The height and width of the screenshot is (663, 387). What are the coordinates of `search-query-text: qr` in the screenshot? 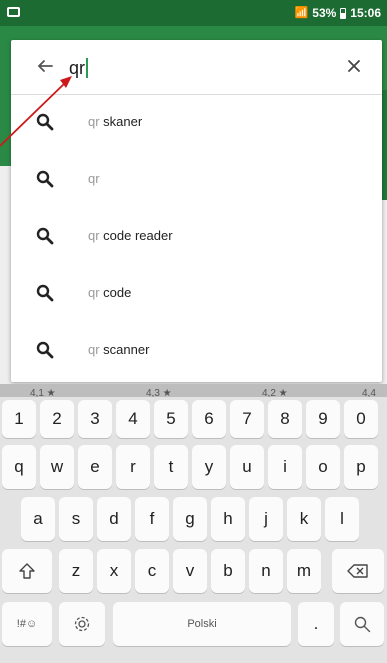 It's located at (77, 68).